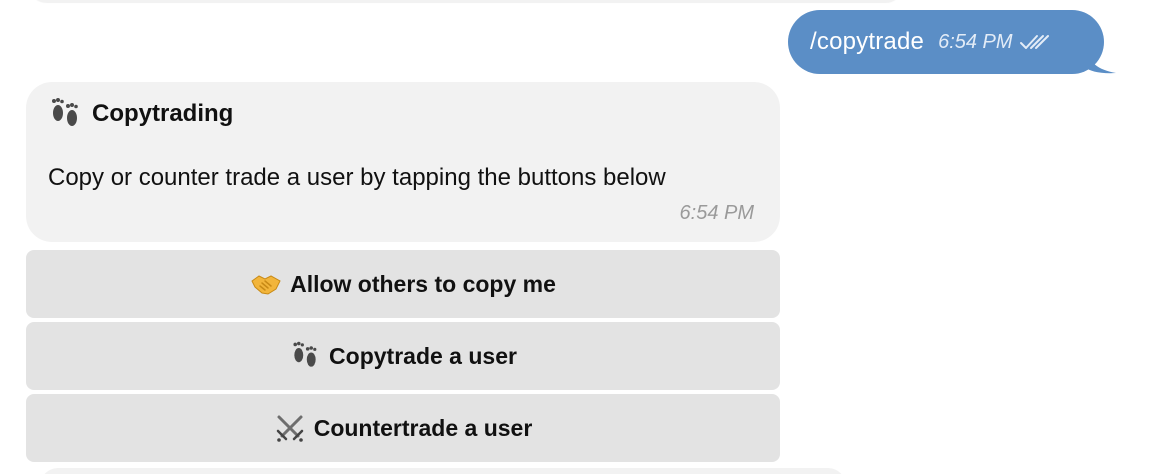 The height and width of the screenshot is (474, 1150). Describe the element at coordinates (1034, 42) in the screenshot. I see `double-check-icon` at that location.